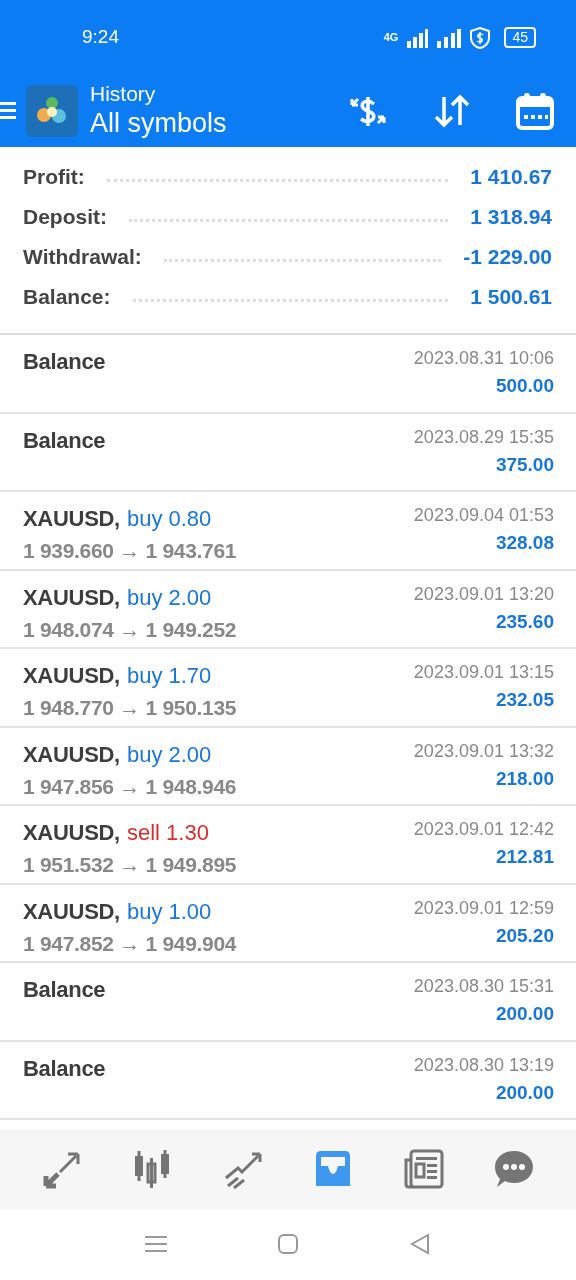 The image size is (576, 1280). What do you see at coordinates (514, 1169) in the screenshot?
I see `chat-bubble-icon` at bounding box center [514, 1169].